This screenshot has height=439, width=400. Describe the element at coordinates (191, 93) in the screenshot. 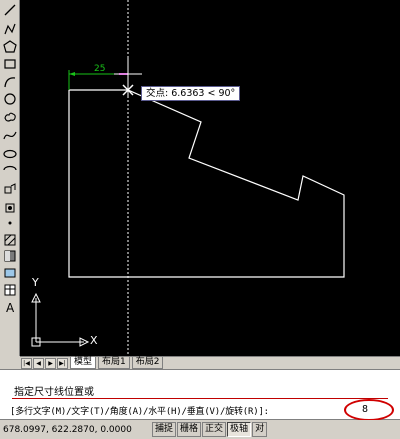

I see `snap-tooltip: 交点: 6.6363 < 90°` at that location.